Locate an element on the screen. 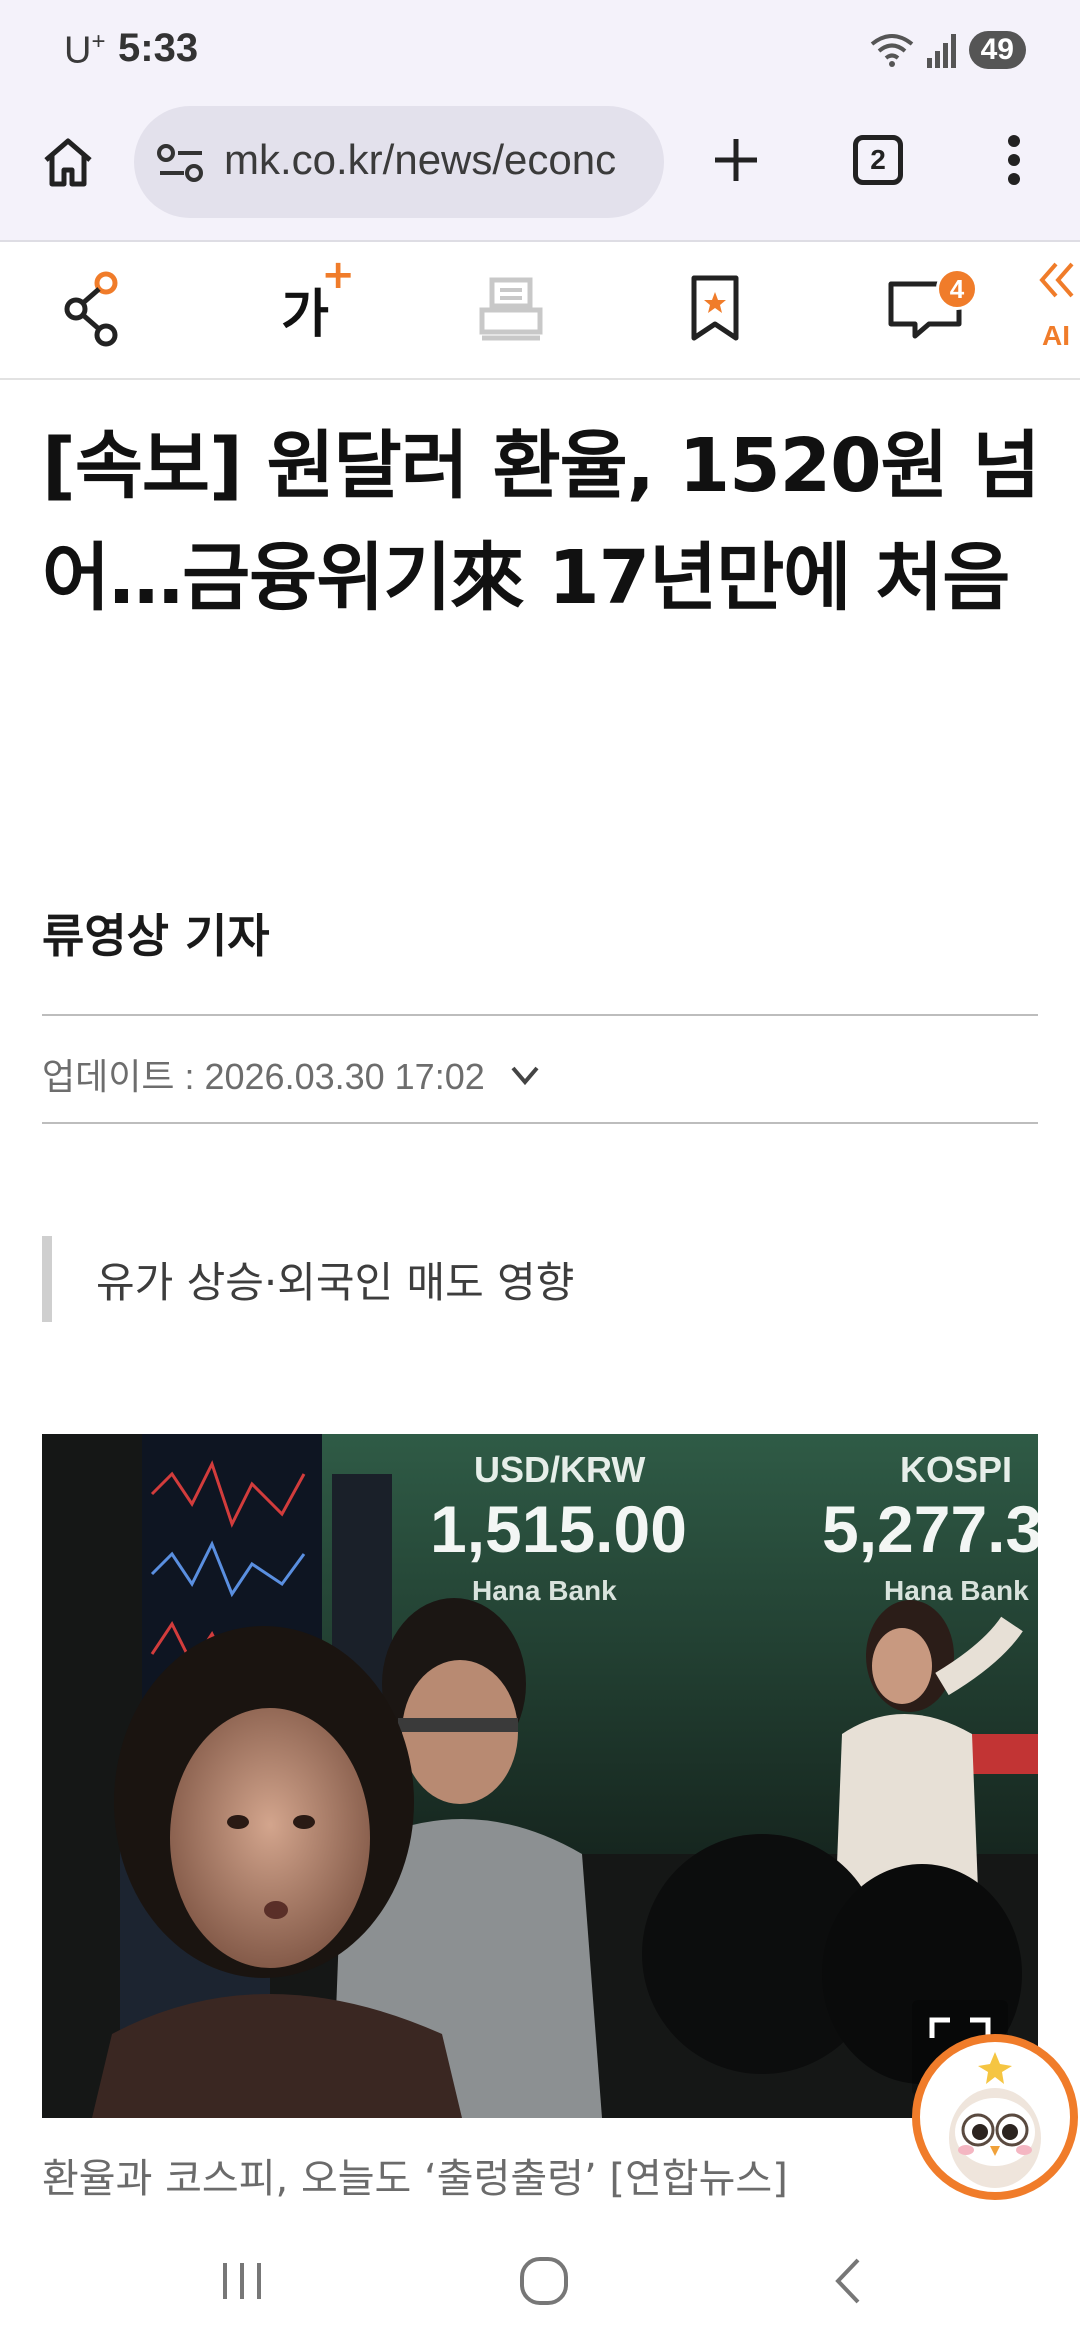  comment-count-badge: 4 is located at coordinates (957, 289).